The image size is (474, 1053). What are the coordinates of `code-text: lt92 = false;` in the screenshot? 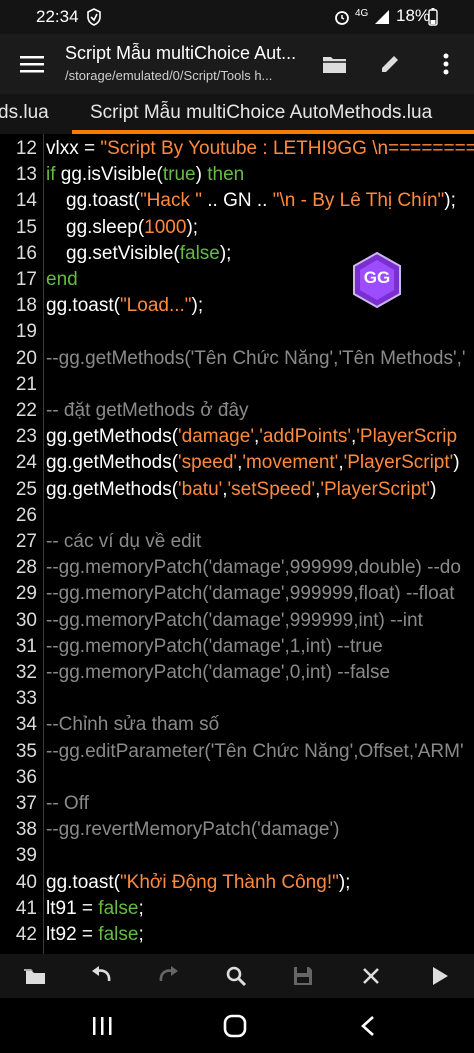 It's located at (95, 935).